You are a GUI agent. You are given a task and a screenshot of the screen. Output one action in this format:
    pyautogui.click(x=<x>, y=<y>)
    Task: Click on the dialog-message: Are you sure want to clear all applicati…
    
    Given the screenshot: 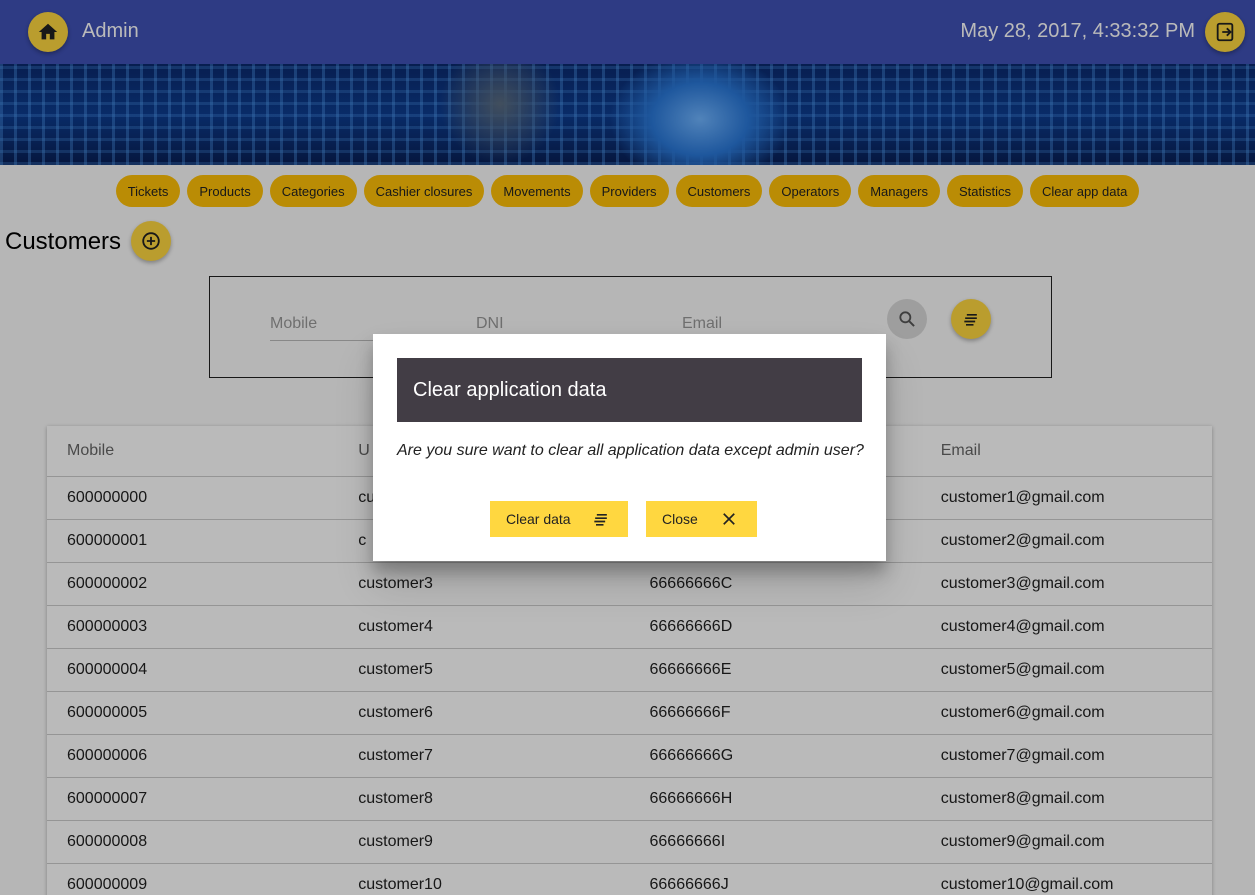 What is the action you would take?
    pyautogui.click(x=630, y=450)
    